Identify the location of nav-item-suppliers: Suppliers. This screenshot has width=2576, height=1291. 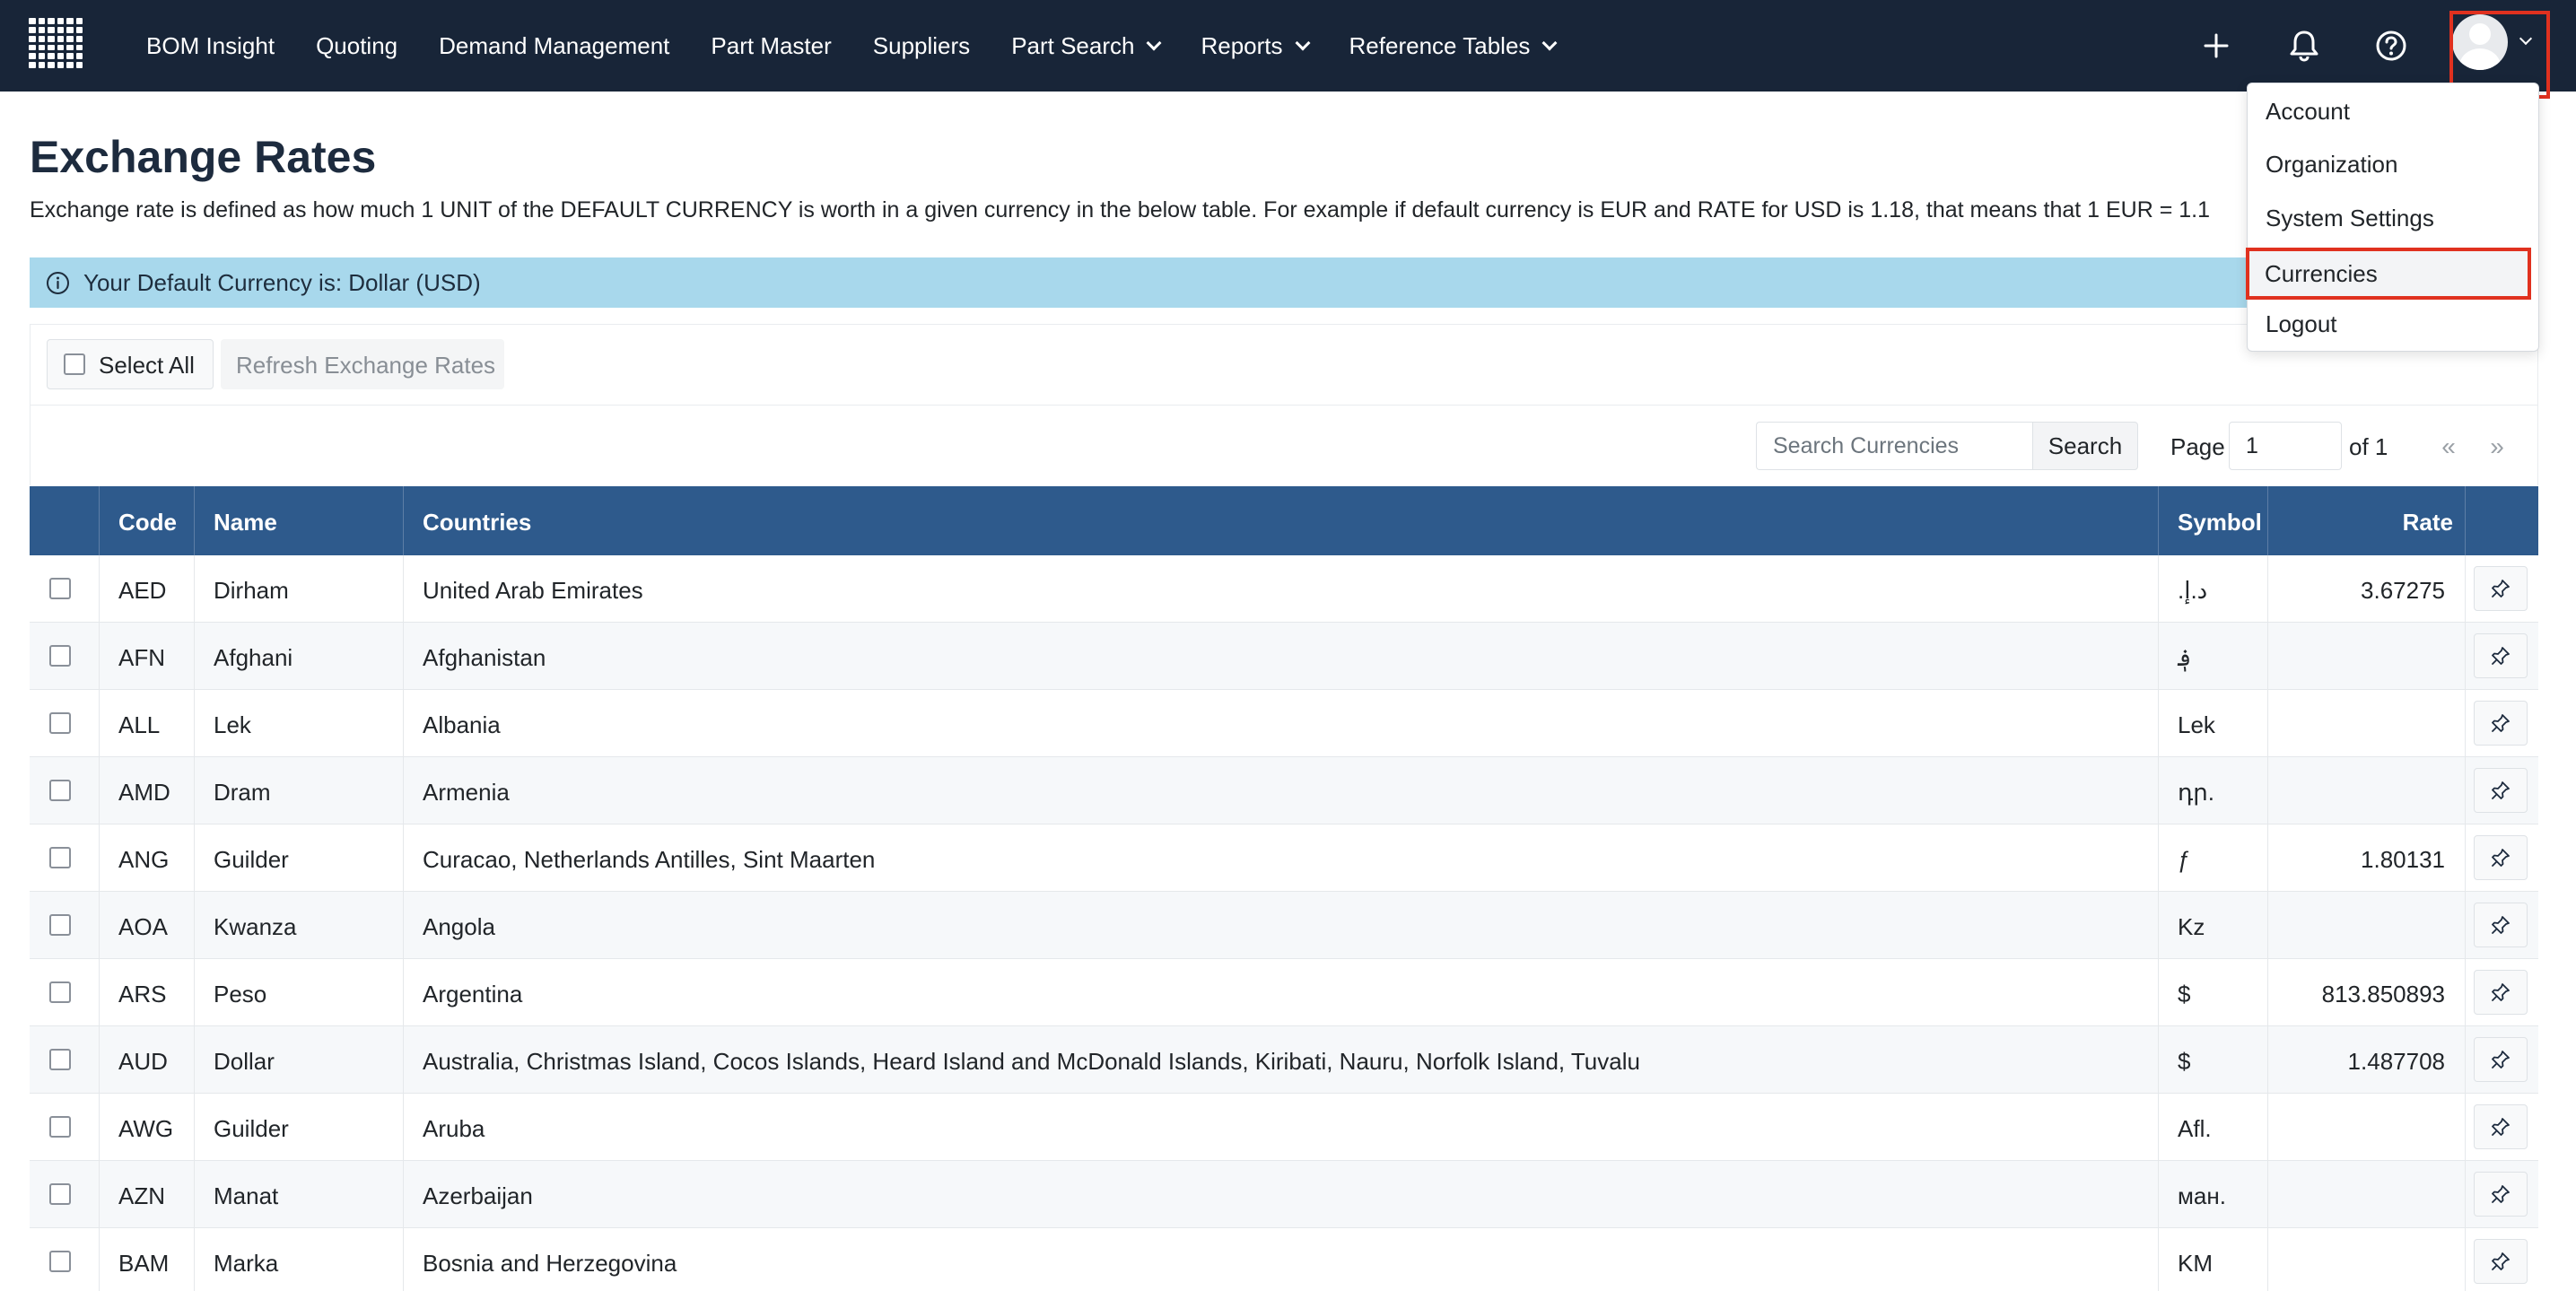
(922, 46).